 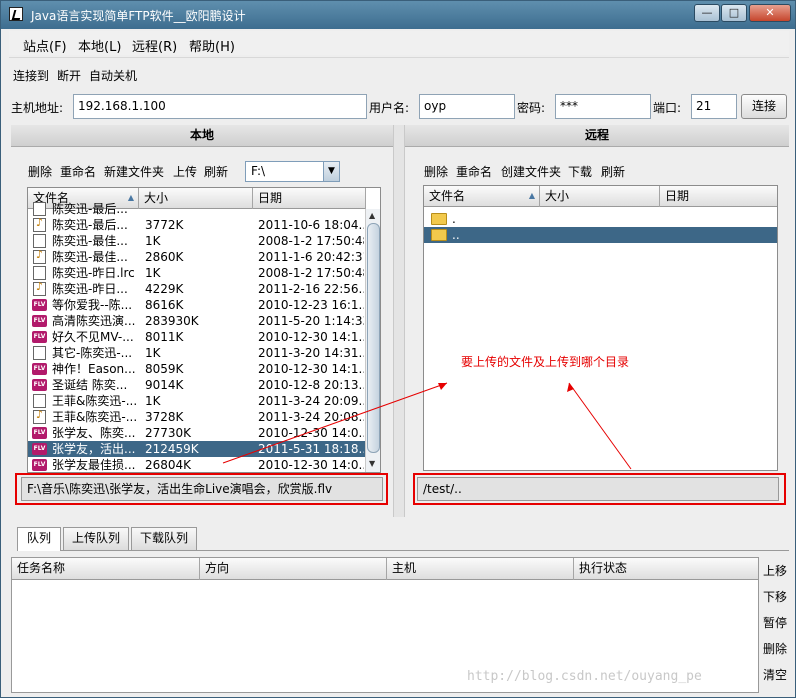 I want to click on queue-col-task: 任务名称, so click(x=106, y=569).